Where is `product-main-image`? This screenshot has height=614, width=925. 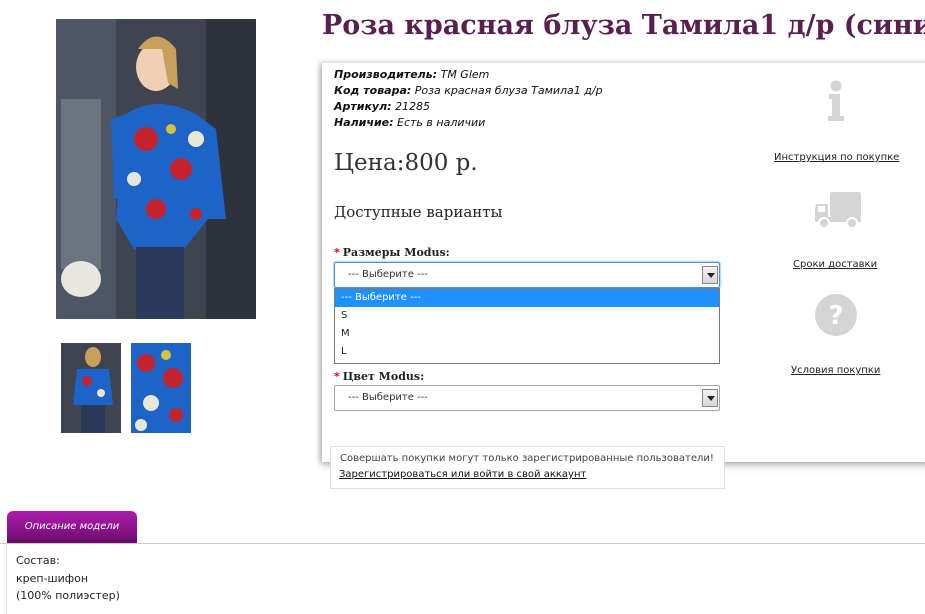
product-main-image is located at coordinates (156, 169).